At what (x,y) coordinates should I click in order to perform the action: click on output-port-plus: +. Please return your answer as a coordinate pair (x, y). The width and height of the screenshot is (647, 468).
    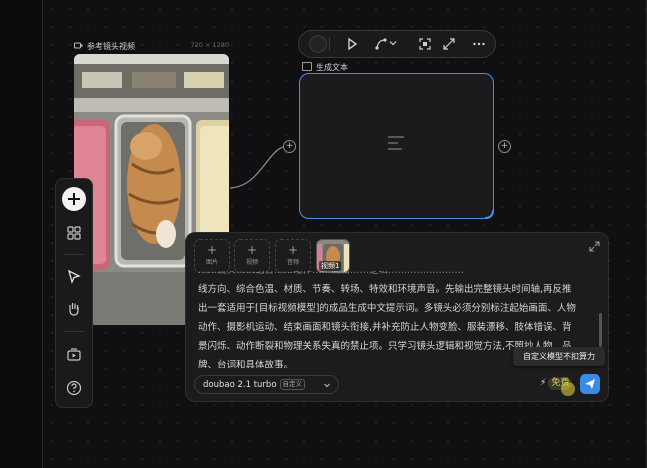
    Looking at the image, I should click on (504, 146).